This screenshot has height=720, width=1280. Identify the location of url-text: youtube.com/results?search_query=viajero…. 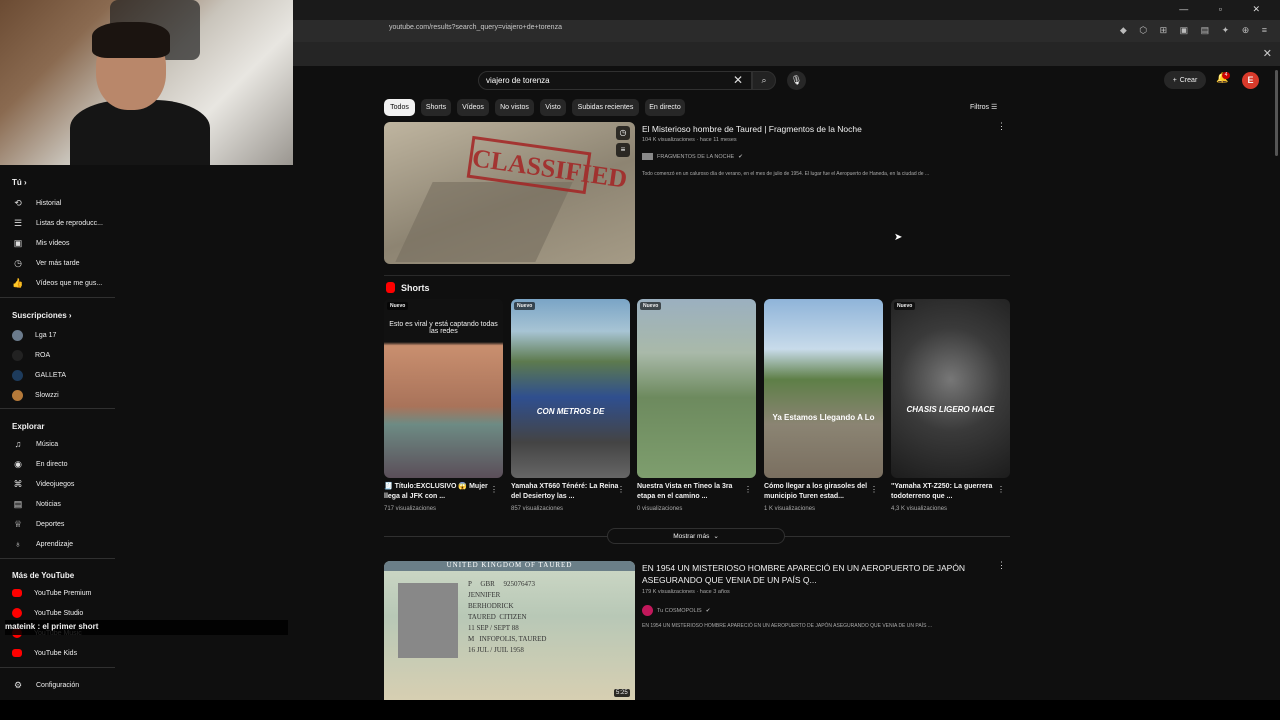
(475, 27).